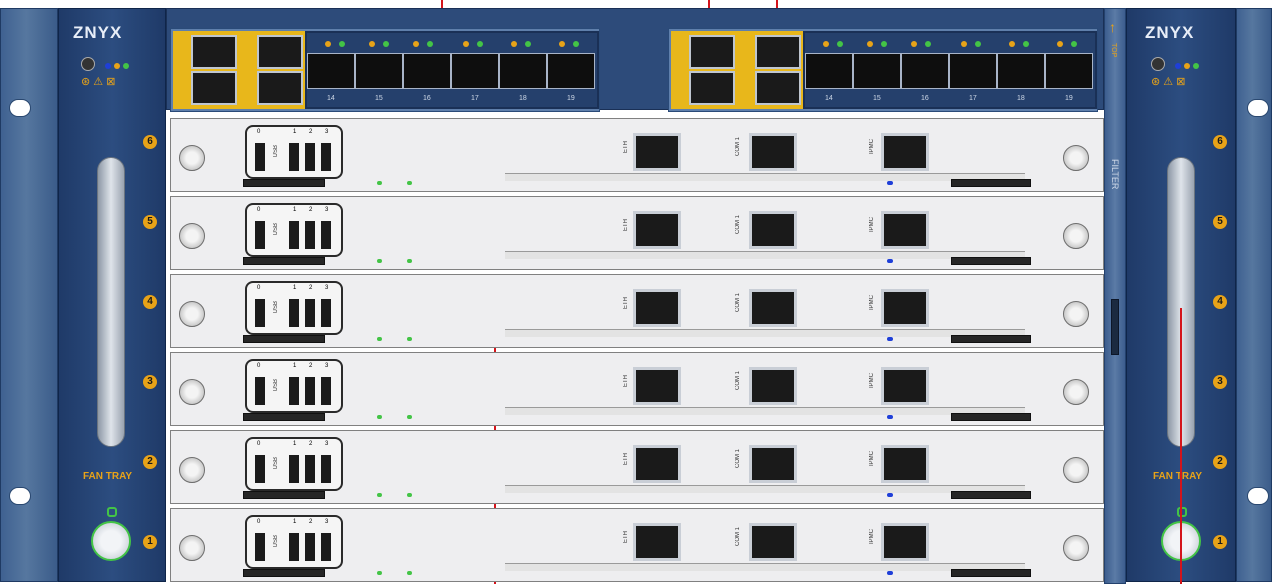  I want to click on card-connector-strip, so click(765, 567).